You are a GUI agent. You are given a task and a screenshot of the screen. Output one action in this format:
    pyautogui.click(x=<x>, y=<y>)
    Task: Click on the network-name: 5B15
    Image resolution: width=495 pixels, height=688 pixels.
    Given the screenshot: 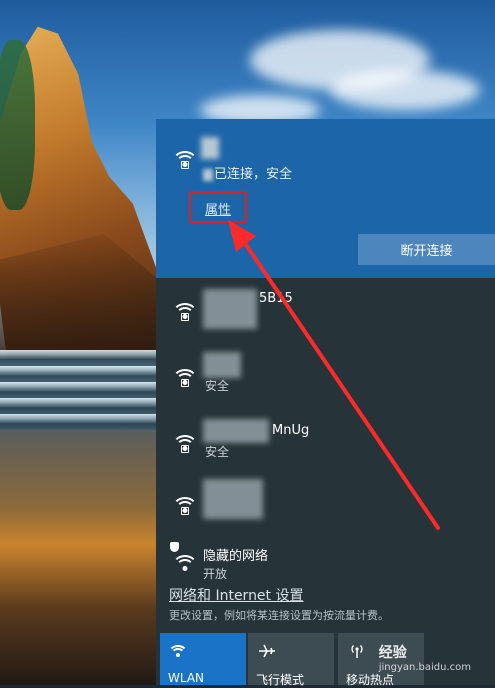 What is the action you would take?
    pyautogui.click(x=276, y=298)
    